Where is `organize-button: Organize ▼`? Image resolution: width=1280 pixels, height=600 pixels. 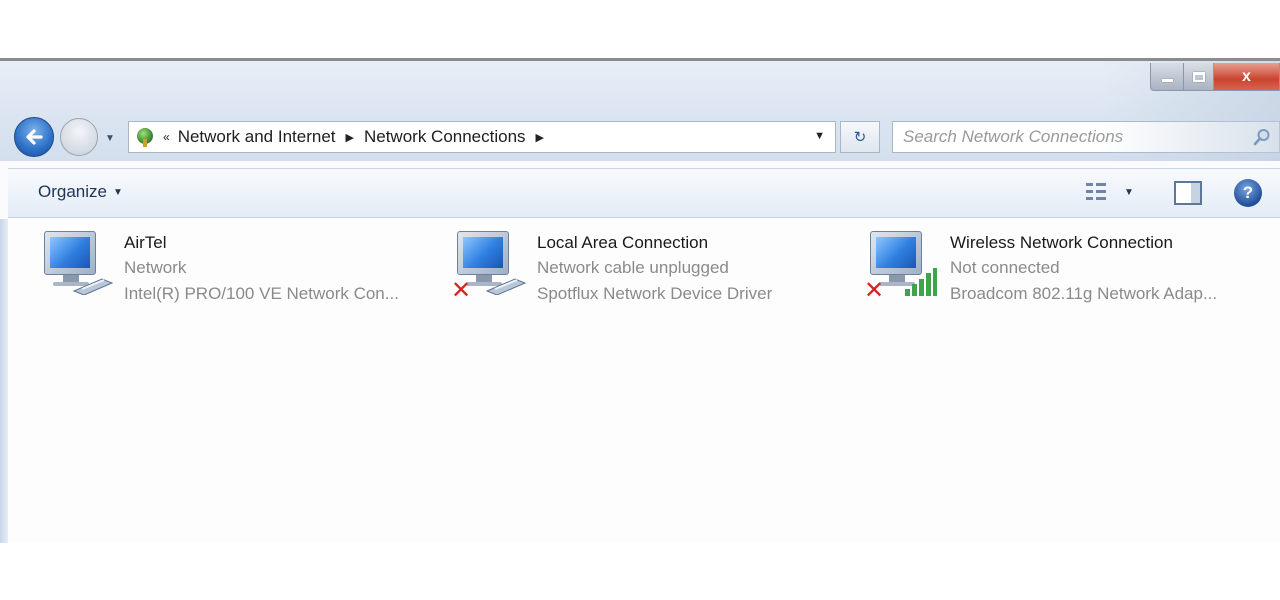
organize-button: Organize ▼ is located at coordinates (80, 192).